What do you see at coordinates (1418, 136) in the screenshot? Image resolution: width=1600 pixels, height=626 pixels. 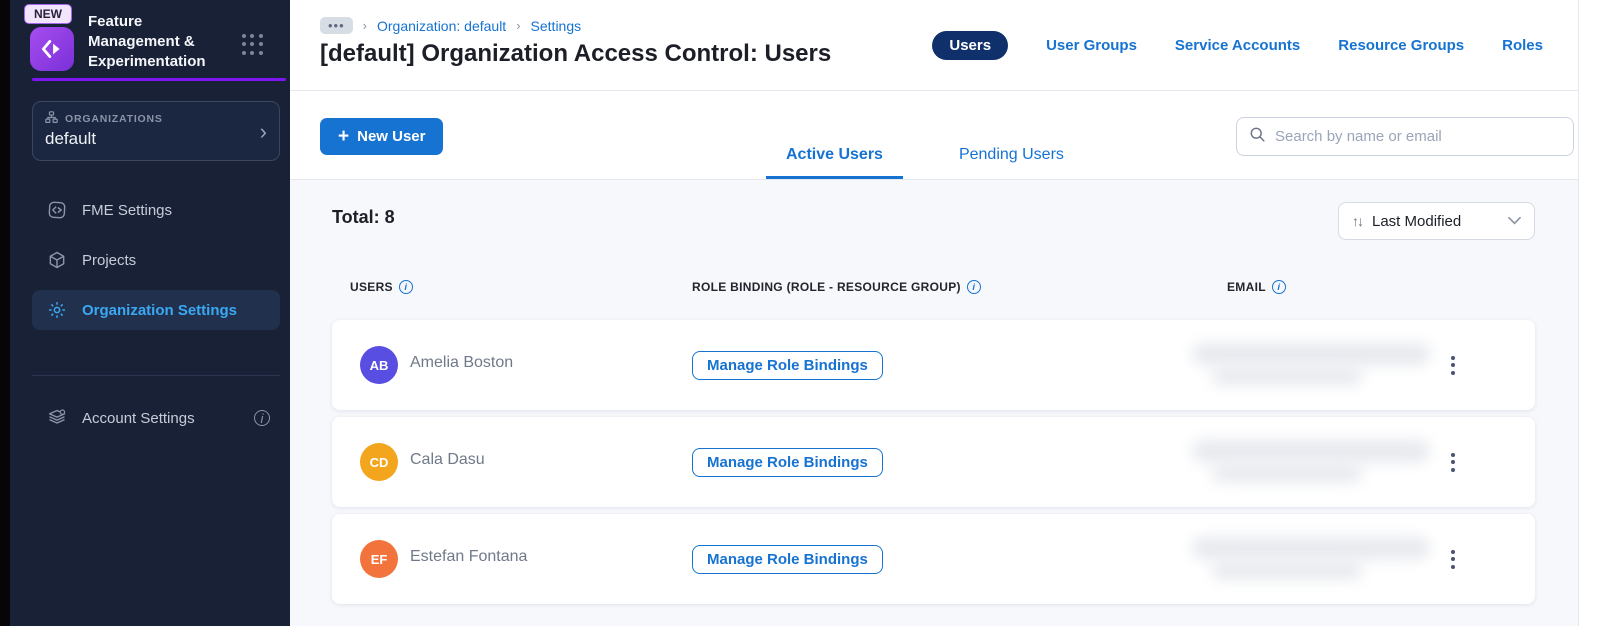 I see `search-input` at bounding box center [1418, 136].